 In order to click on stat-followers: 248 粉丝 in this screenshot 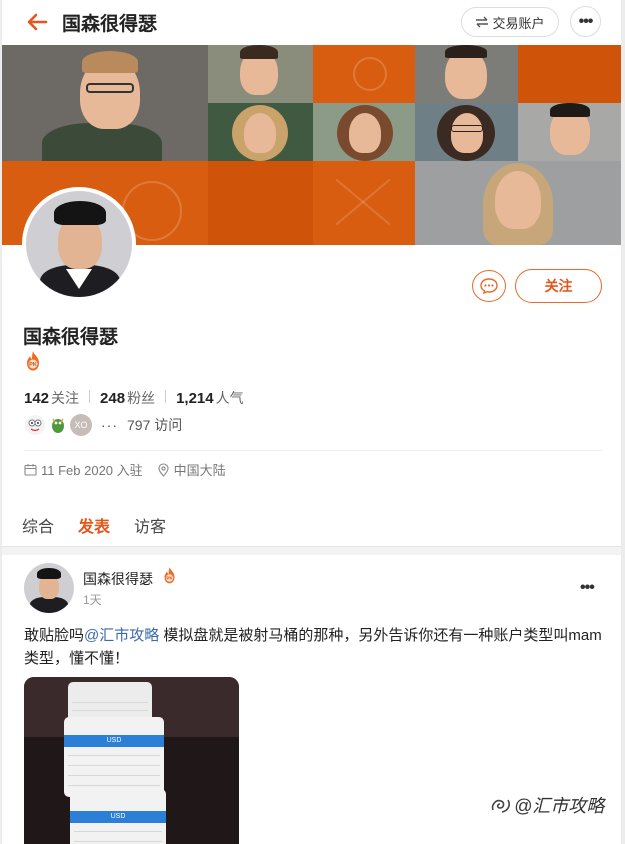, I will do `click(127, 398)`.